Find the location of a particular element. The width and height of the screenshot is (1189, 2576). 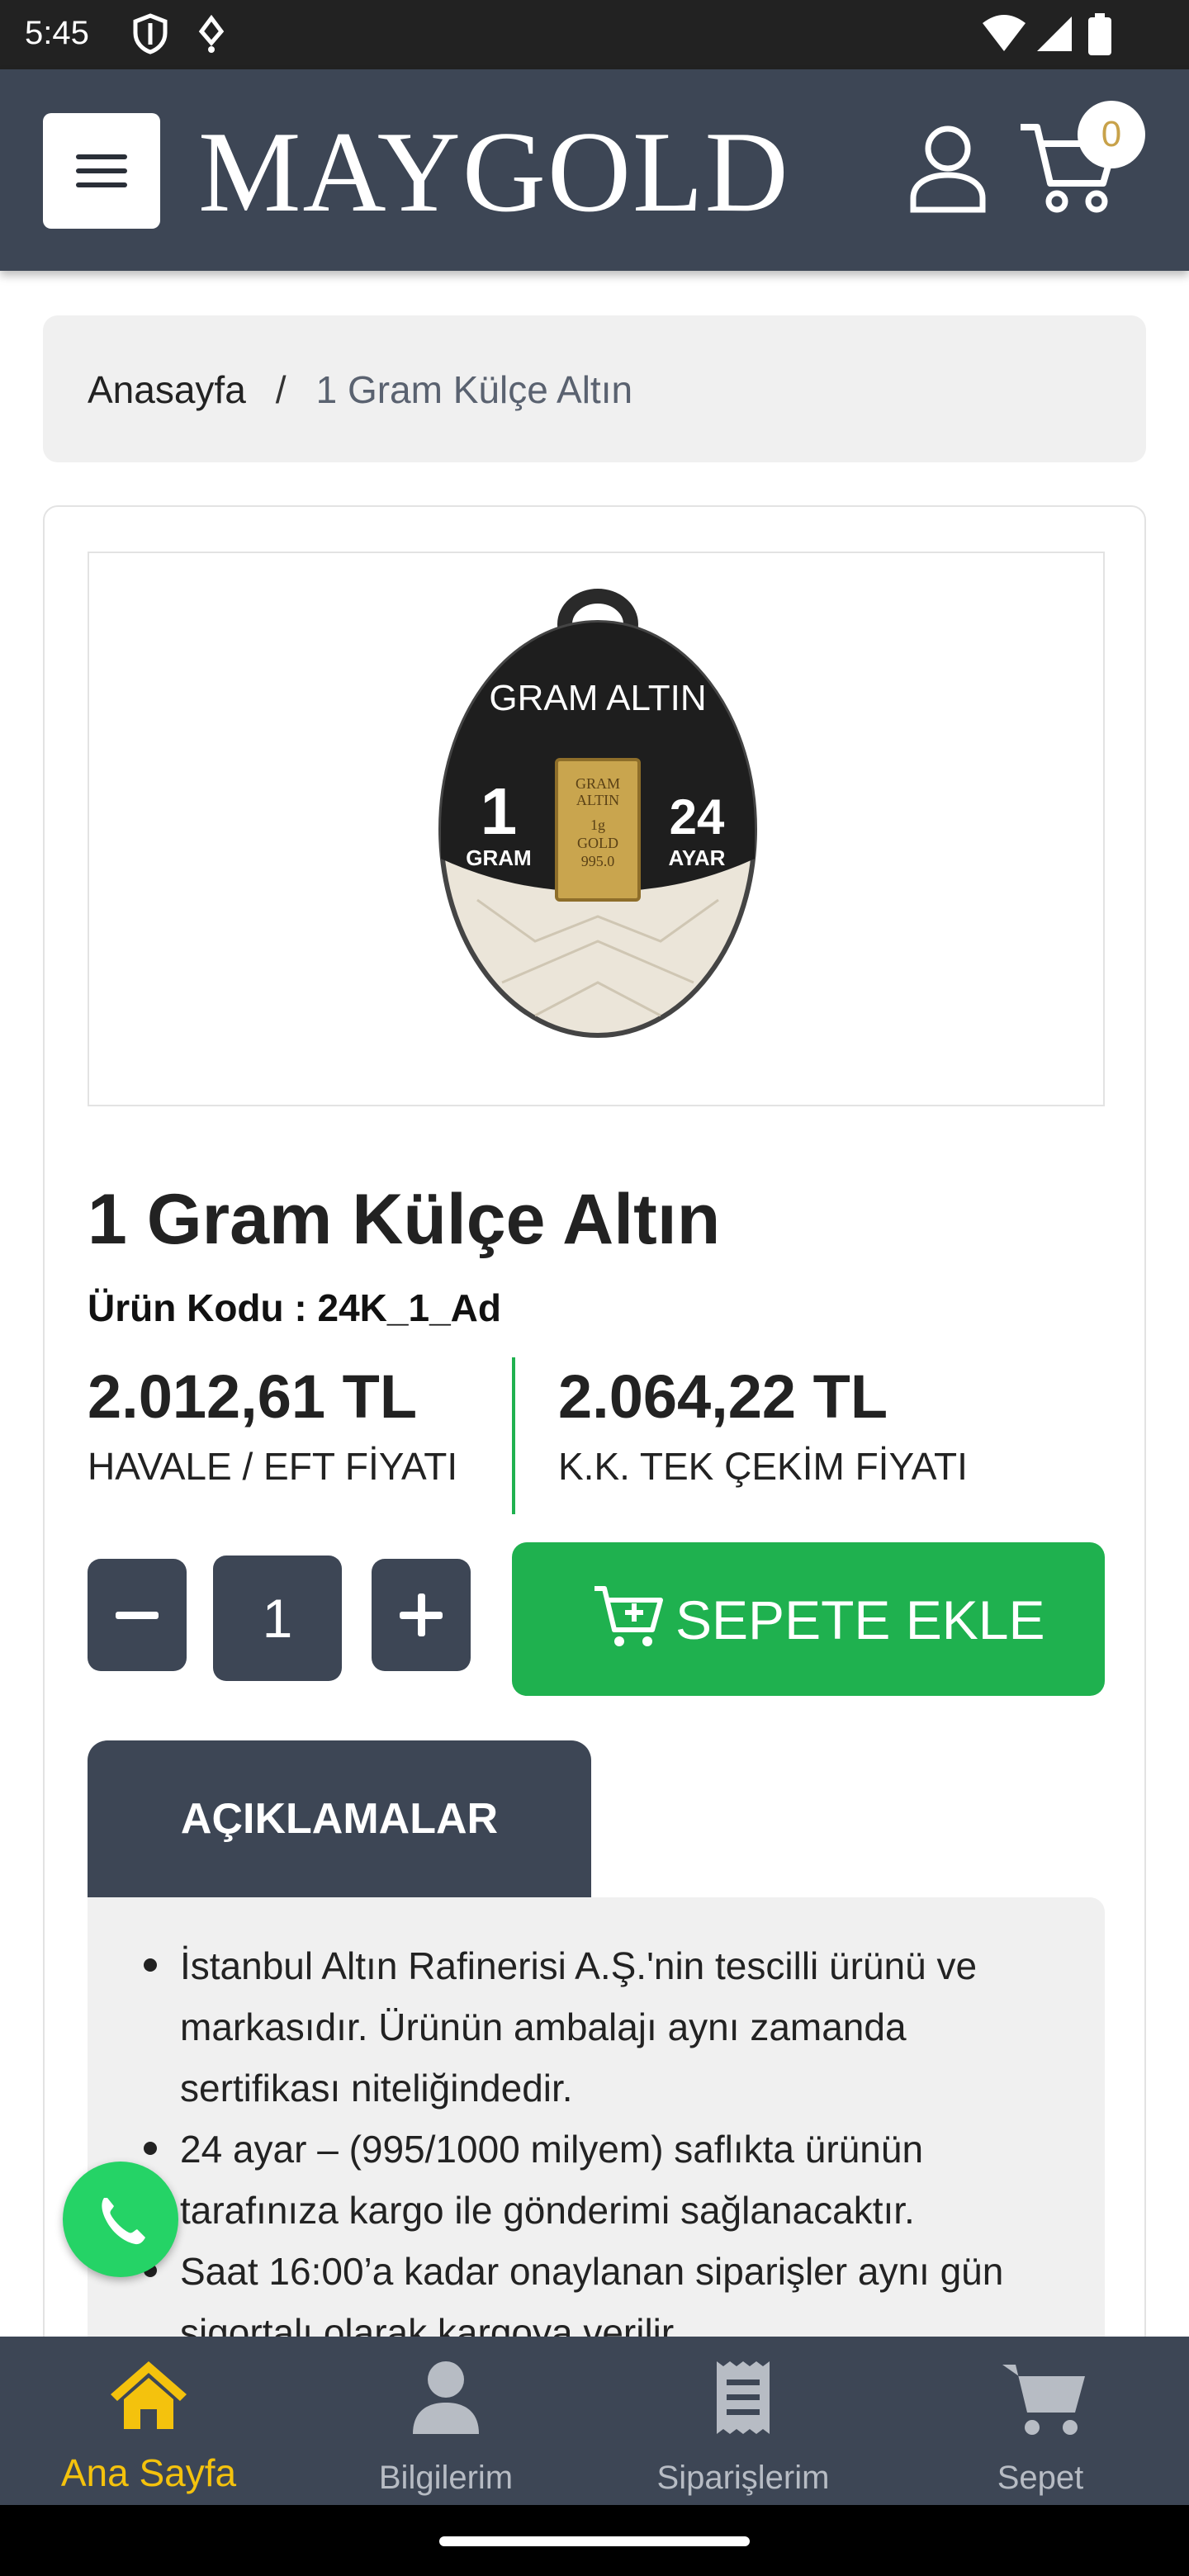

add-to-cart-button: SEPETE EKLE is located at coordinates (808, 1619).